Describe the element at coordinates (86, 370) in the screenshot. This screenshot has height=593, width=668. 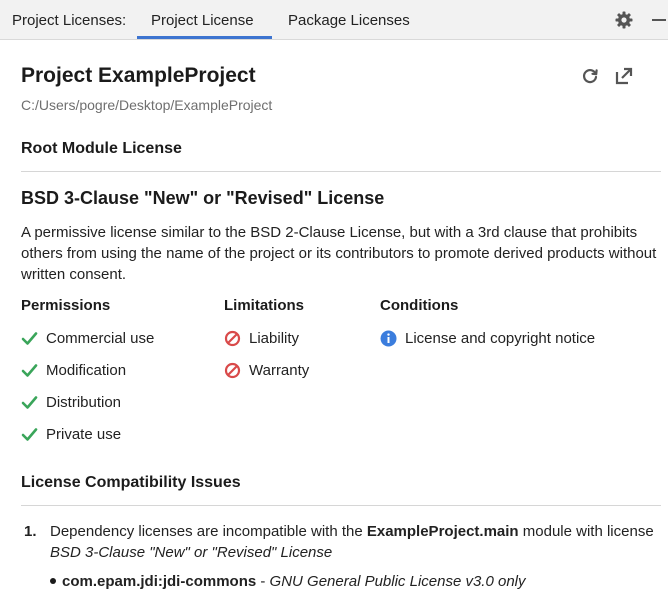
I see `permission-label: Modification` at that location.